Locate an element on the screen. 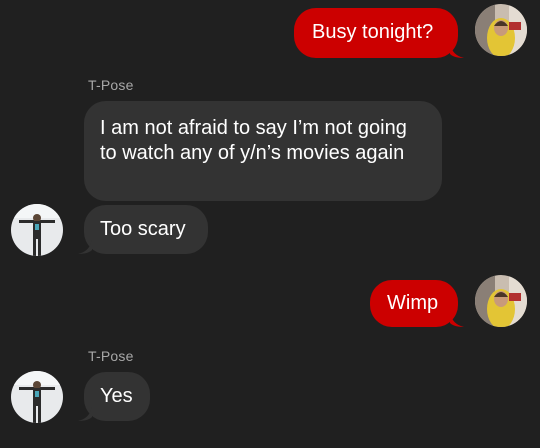 This screenshot has height=448, width=540. message-text: Busy tonight? is located at coordinates (373, 32).